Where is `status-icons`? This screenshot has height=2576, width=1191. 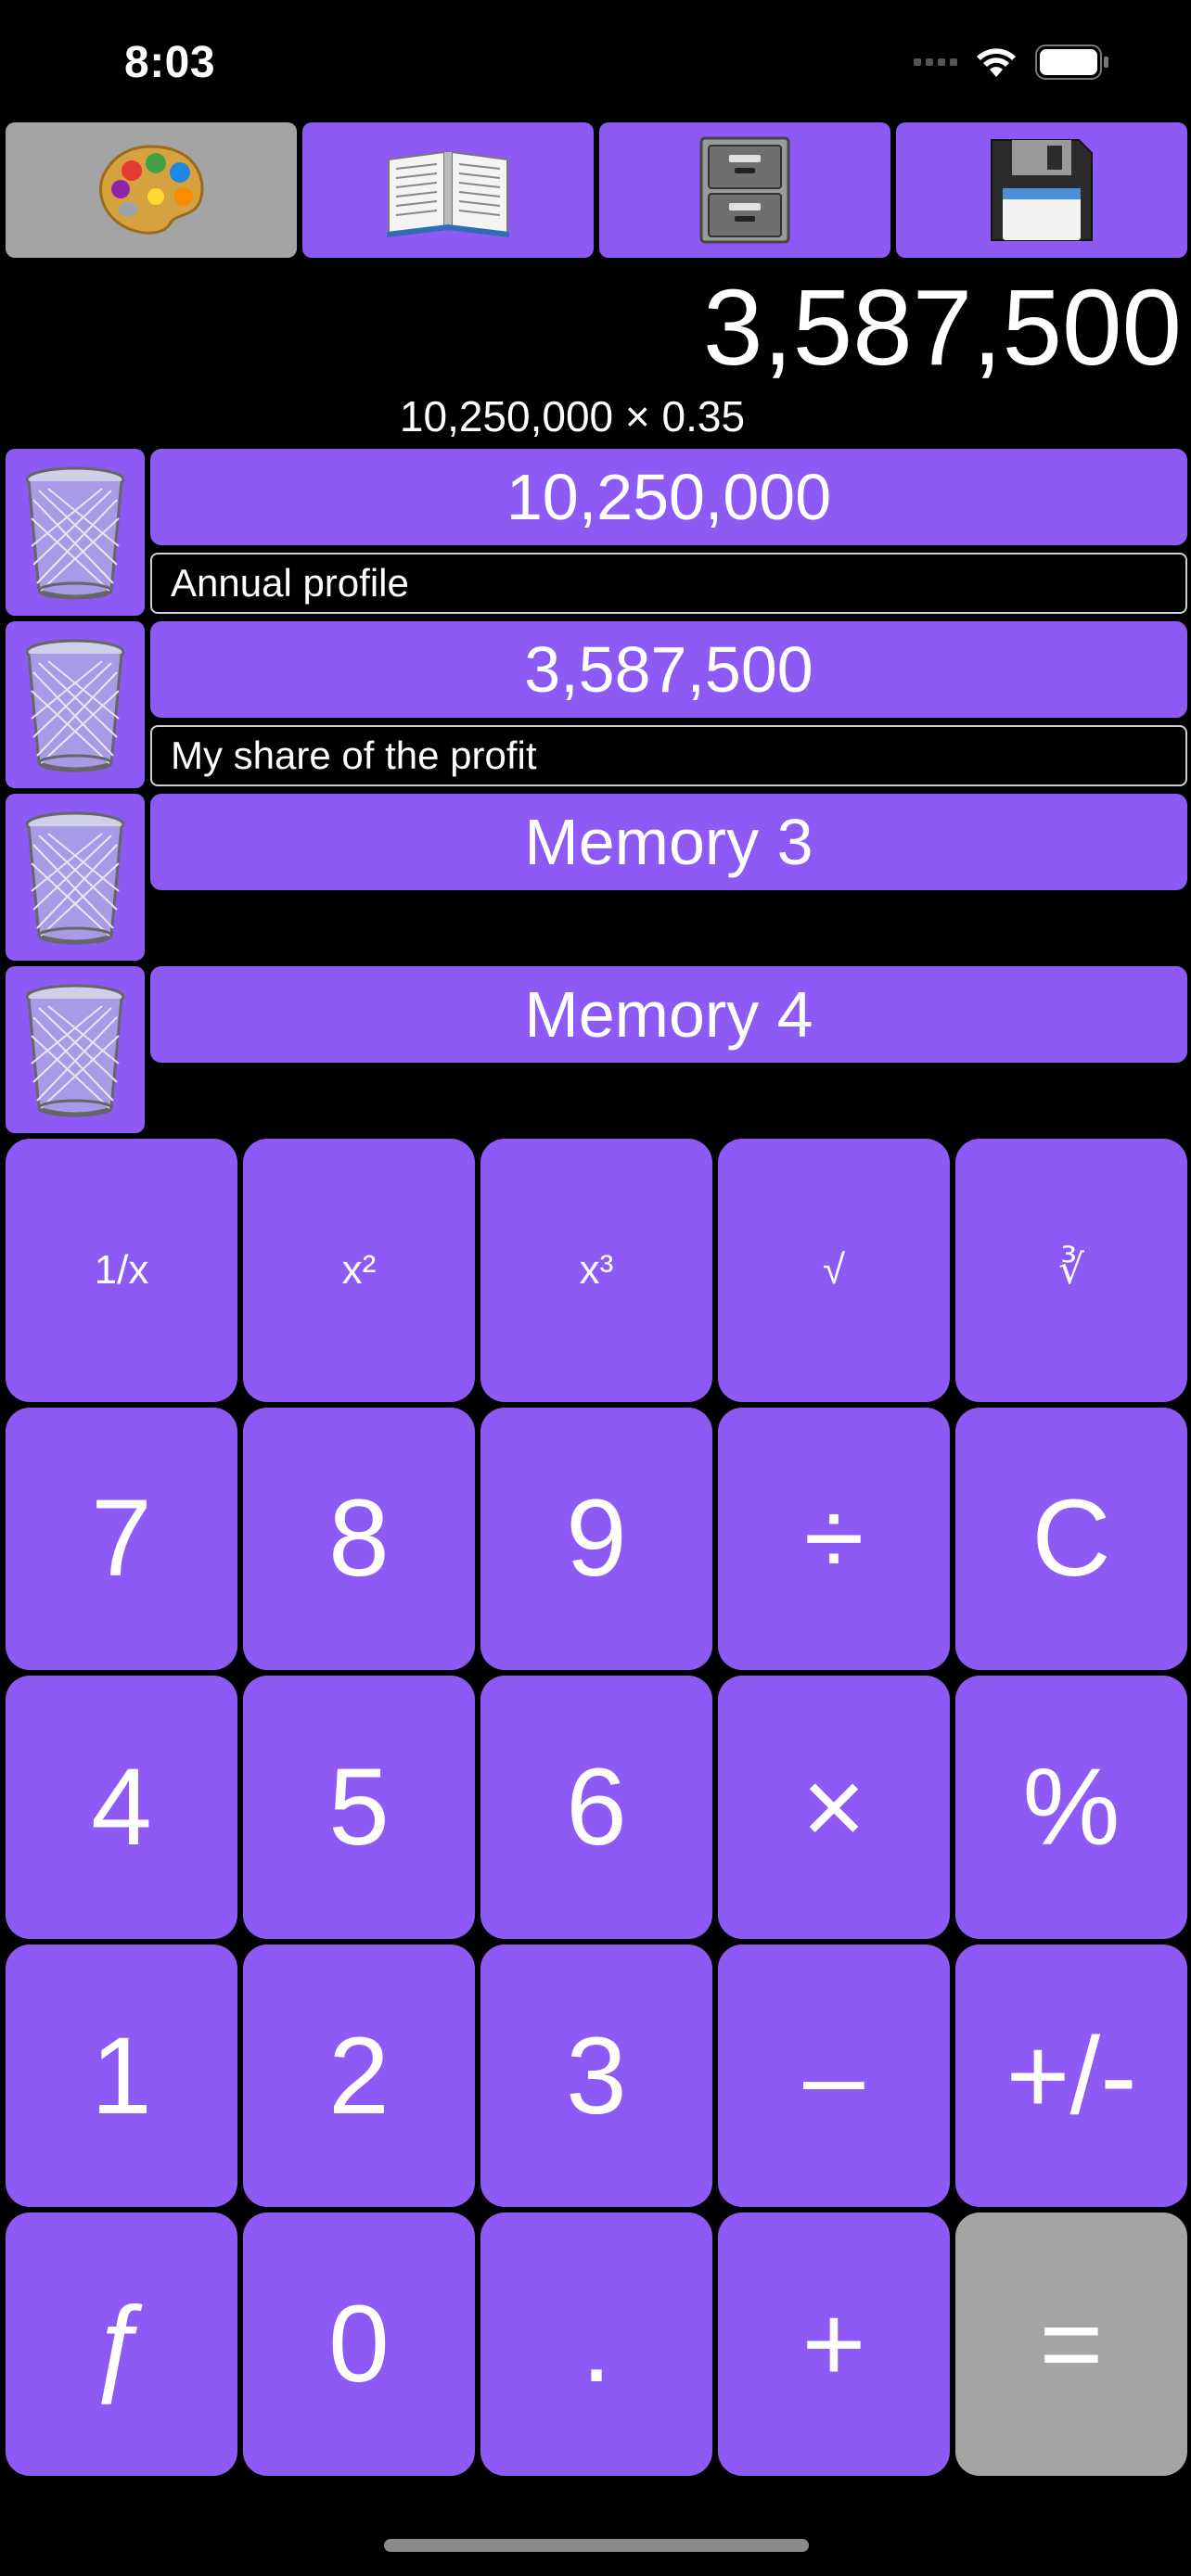 status-icons is located at coordinates (1011, 62).